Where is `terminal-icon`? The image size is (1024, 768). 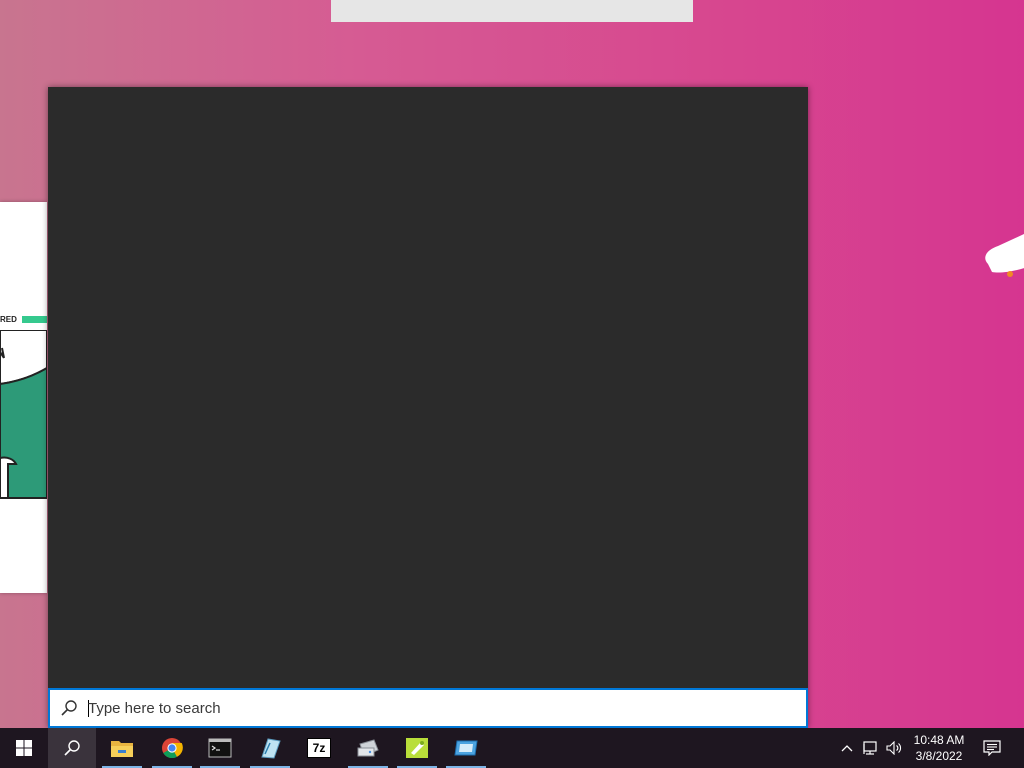
terminal-icon is located at coordinates (220, 748).